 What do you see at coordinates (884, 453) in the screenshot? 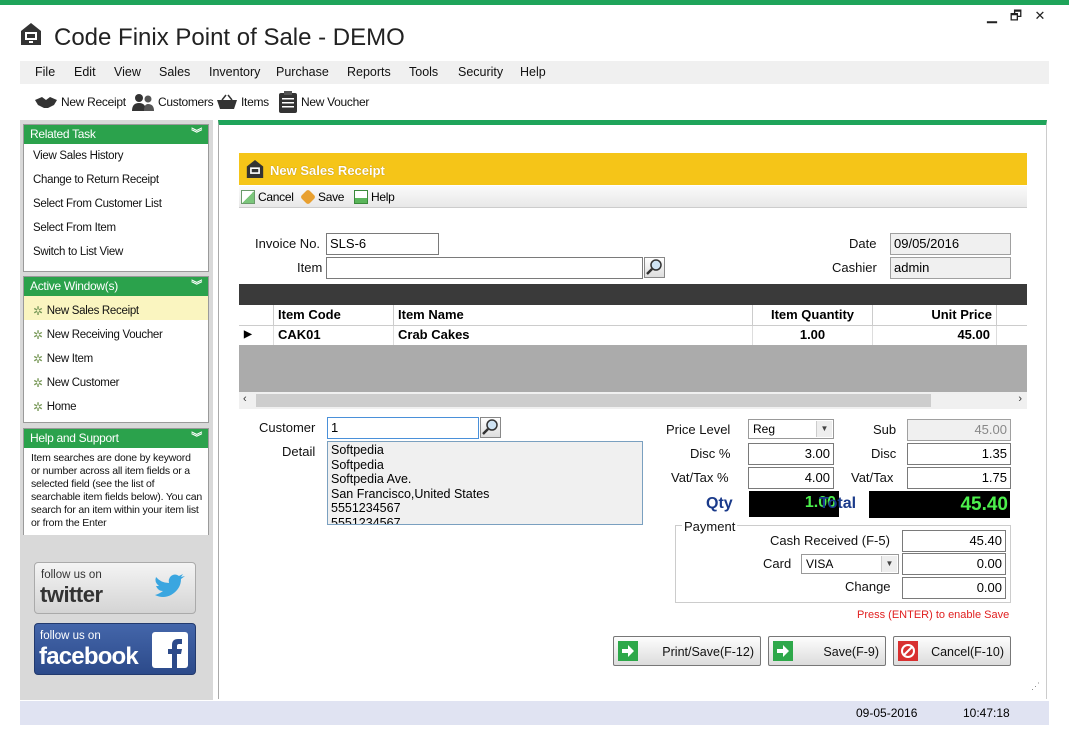
I see `disc-label: Disc` at bounding box center [884, 453].